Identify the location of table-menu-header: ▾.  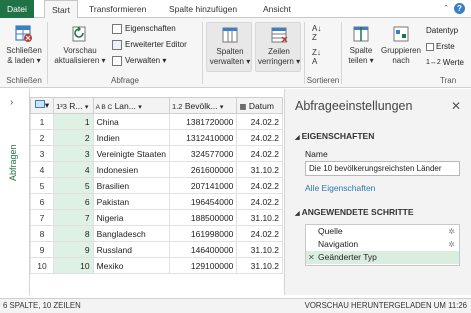
(42, 105).